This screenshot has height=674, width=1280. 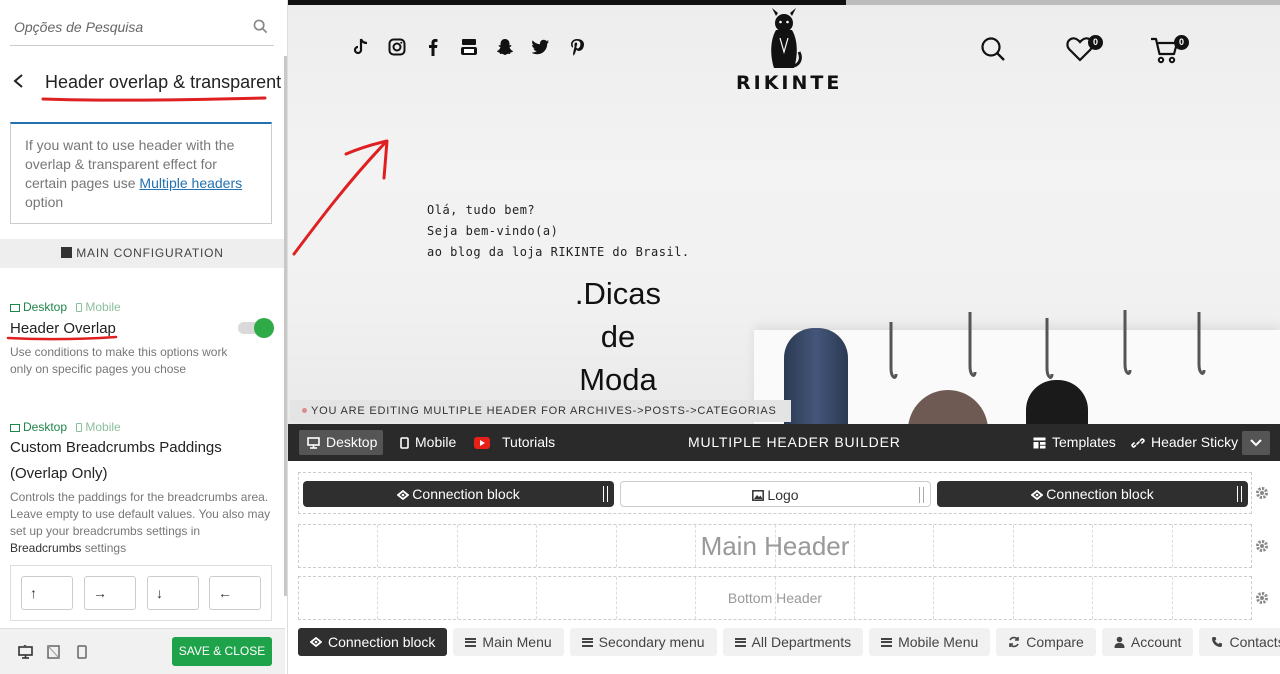 I want to click on header-sticky-button: Header Sticky, so click(x=1184, y=442).